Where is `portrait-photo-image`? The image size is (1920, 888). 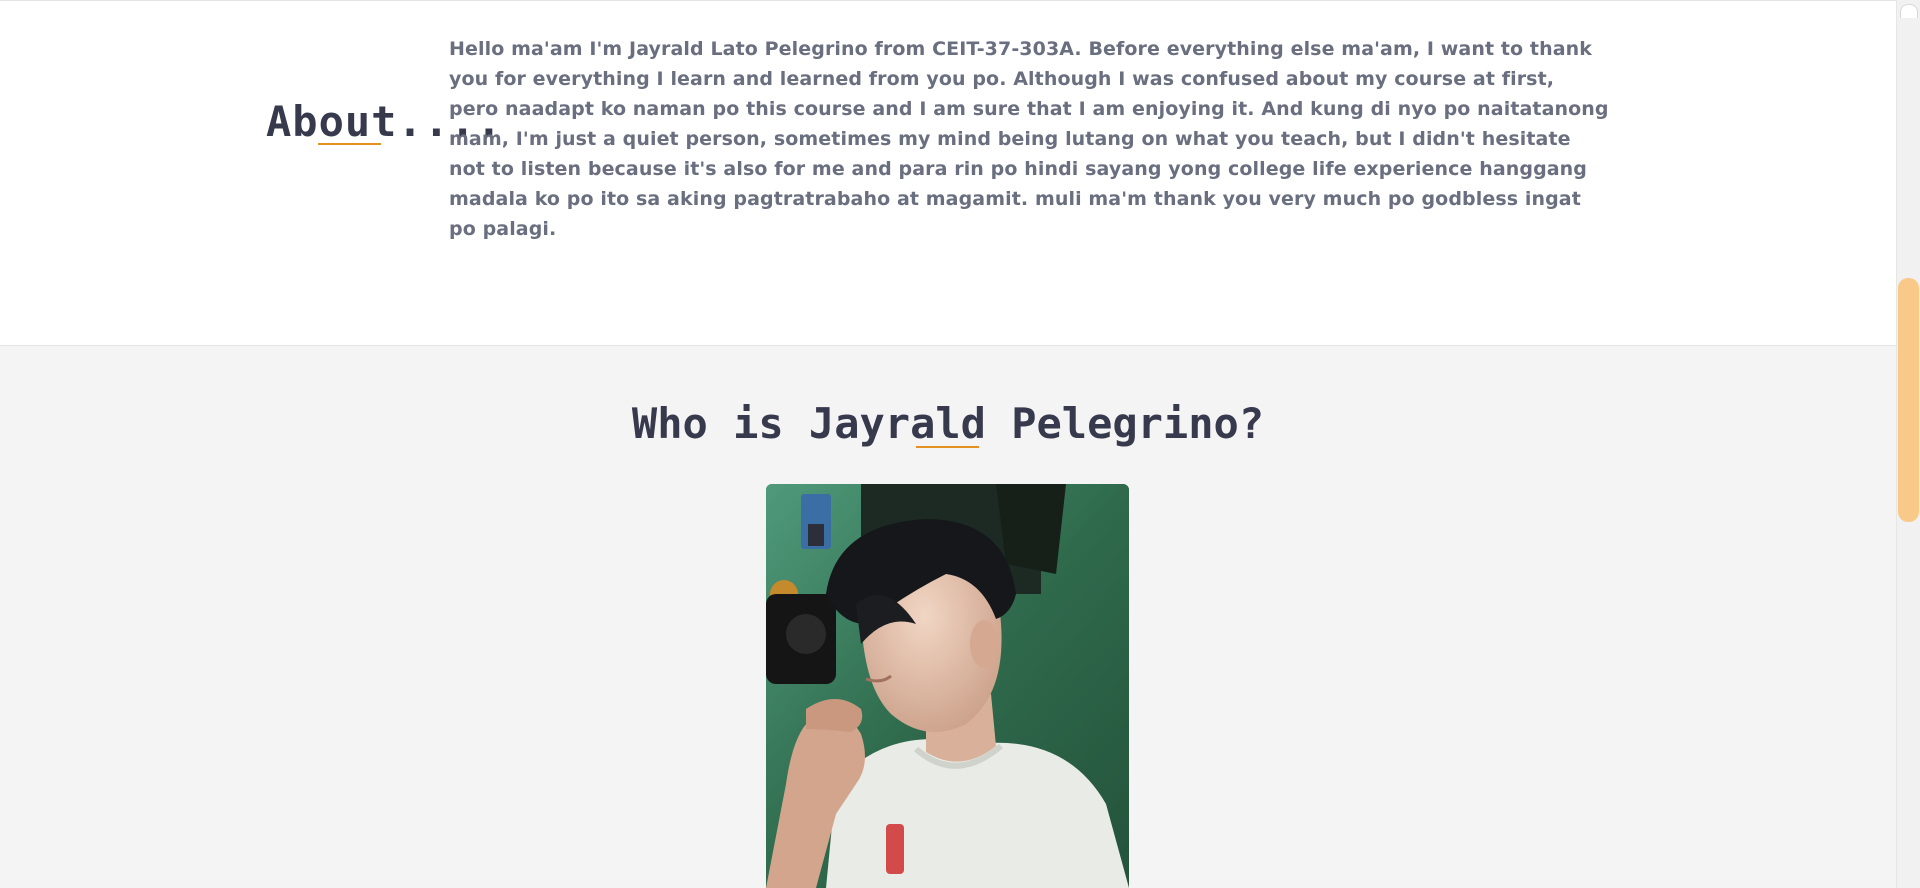 portrait-photo-image is located at coordinates (947, 686).